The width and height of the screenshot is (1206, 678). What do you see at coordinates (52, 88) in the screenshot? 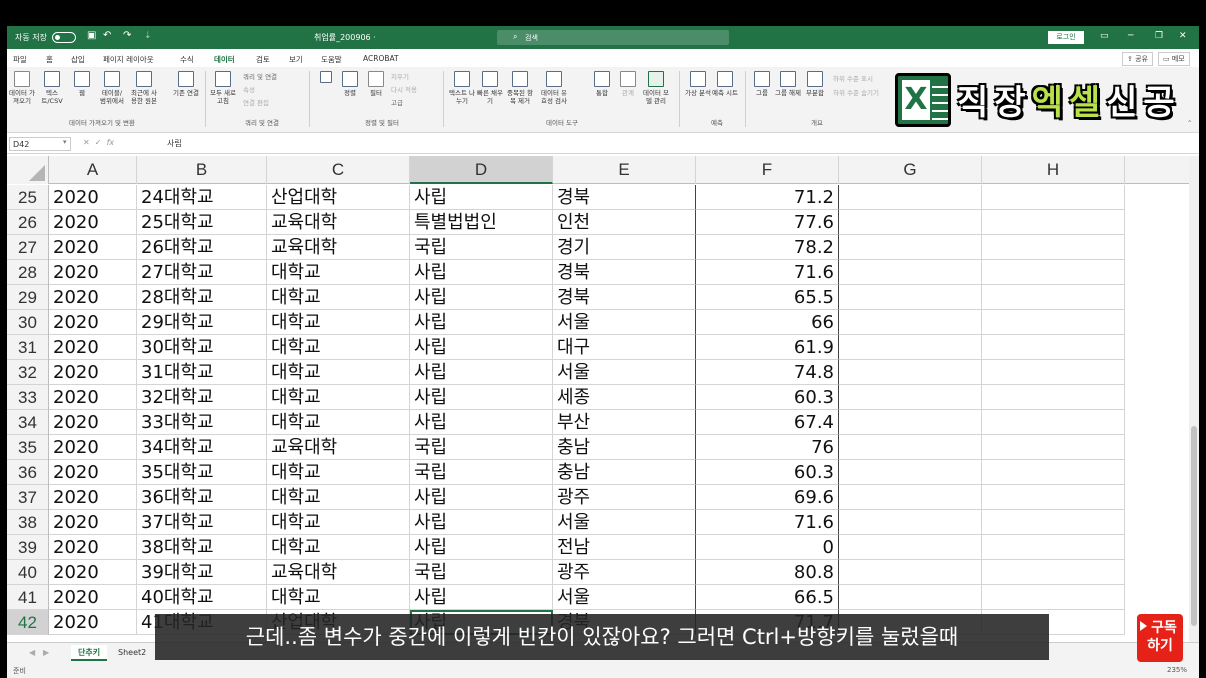
I see `from-text-csv-button: 텍스트/CSV` at bounding box center [52, 88].